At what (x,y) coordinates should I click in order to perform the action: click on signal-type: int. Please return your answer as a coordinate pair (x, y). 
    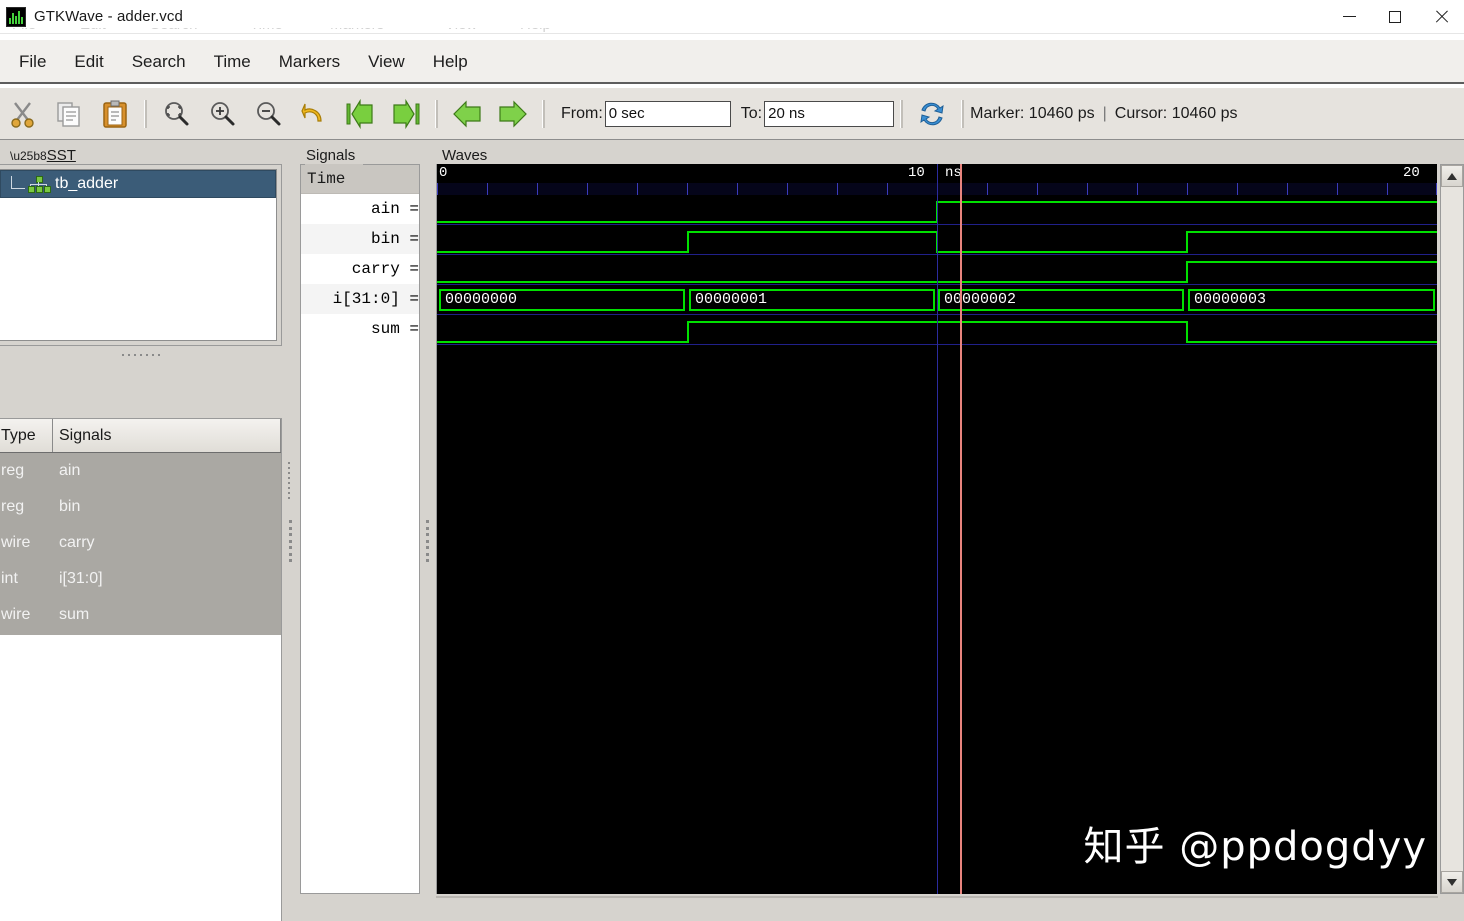
    Looking at the image, I should click on (9, 578).